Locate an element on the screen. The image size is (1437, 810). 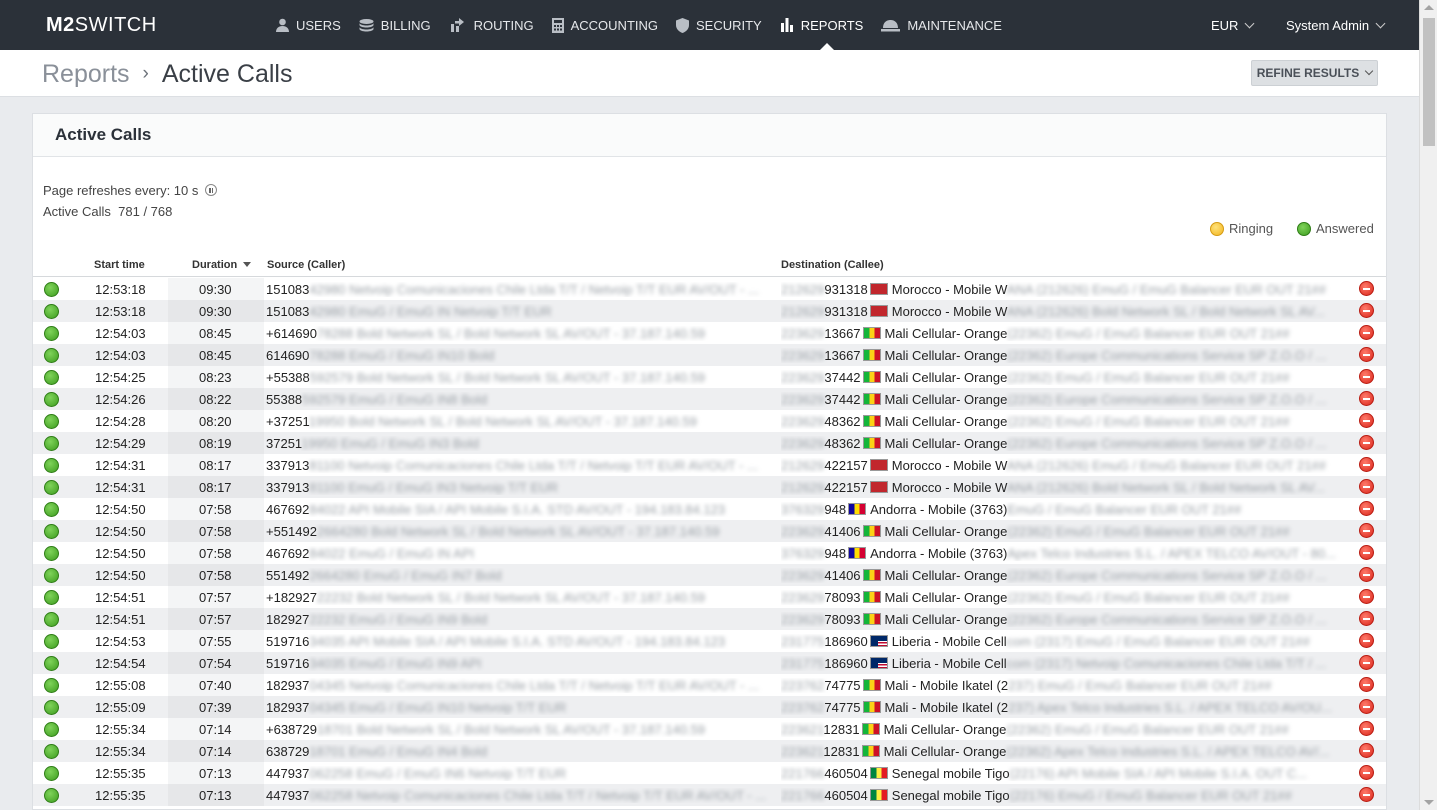
duration-cell: 07:40 is located at coordinates (215, 685).